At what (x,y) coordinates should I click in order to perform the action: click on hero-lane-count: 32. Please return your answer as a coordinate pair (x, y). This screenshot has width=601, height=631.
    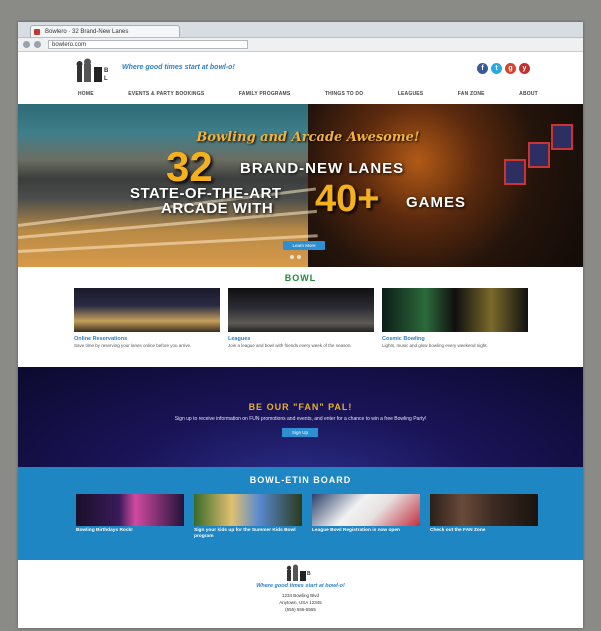
    Looking at the image, I should click on (189, 166).